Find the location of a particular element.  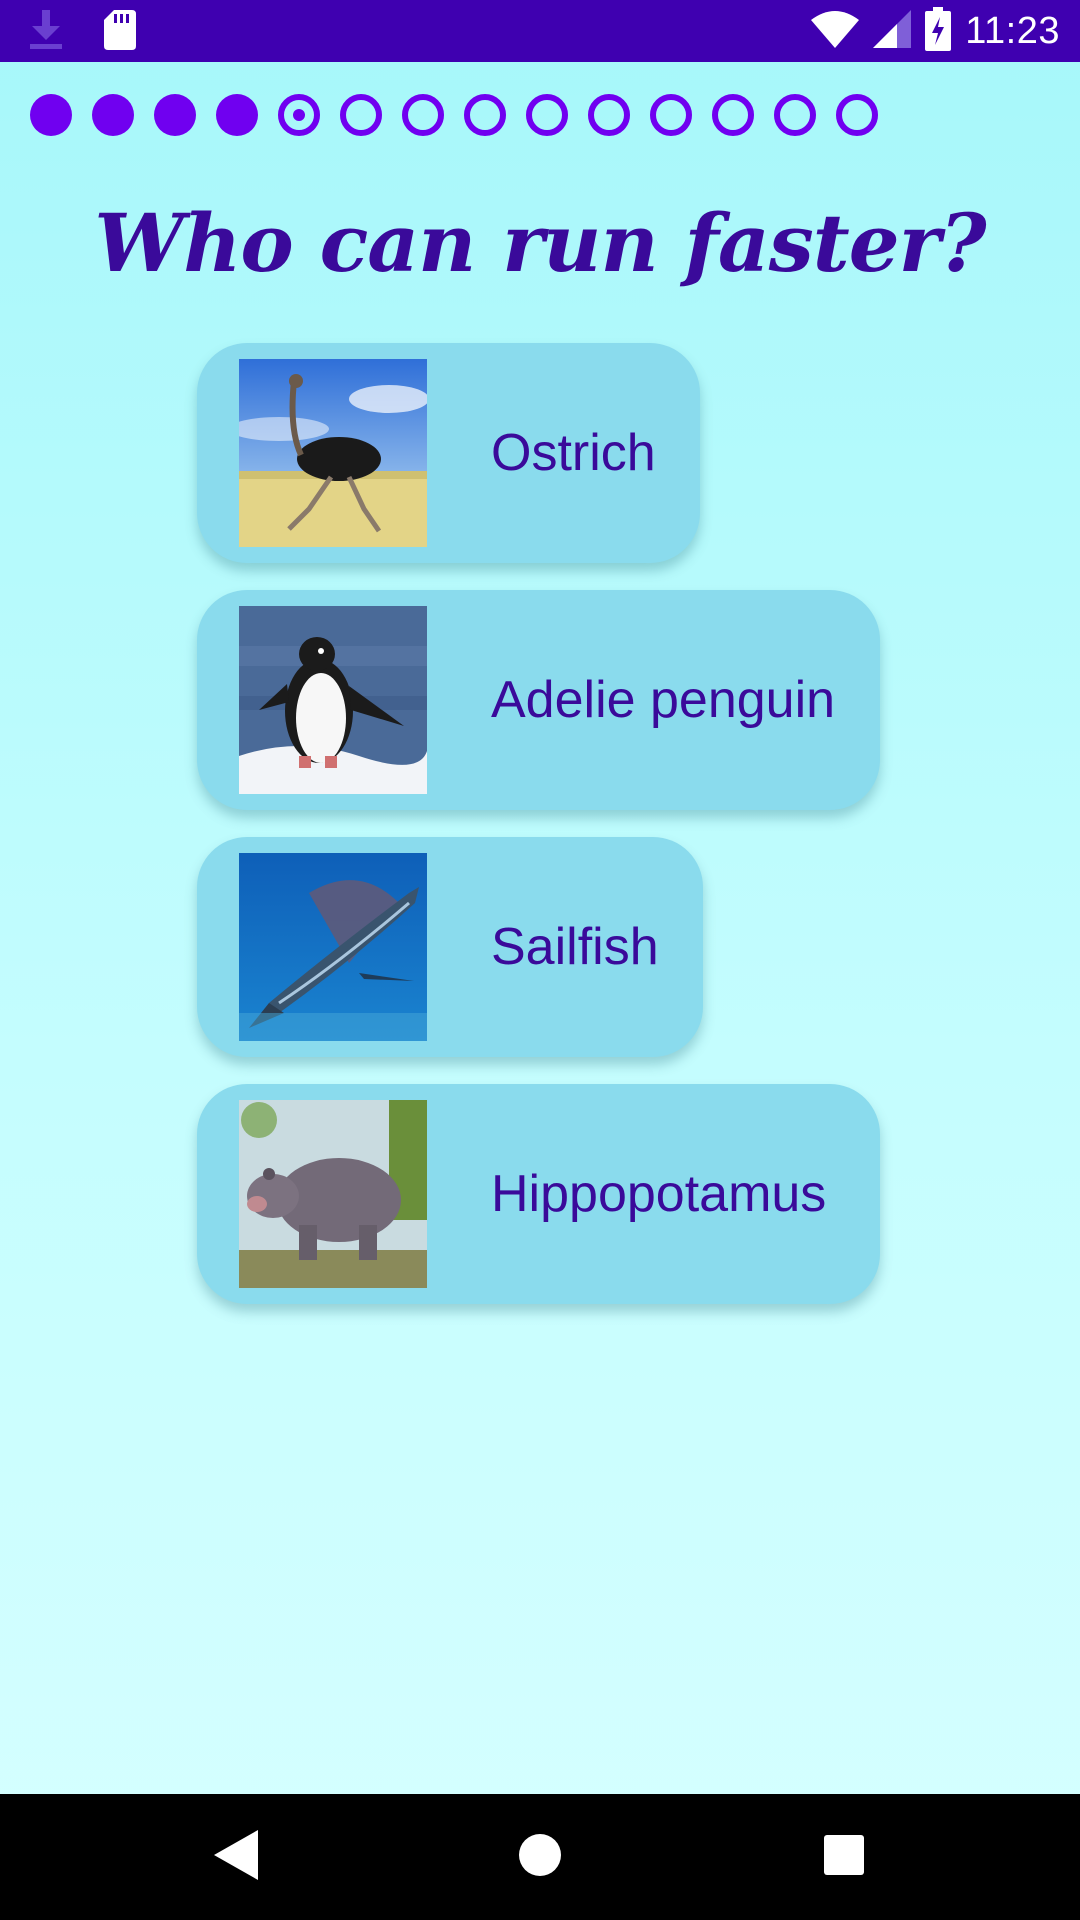

answer-label: Adelie penguin is located at coordinates (663, 700).